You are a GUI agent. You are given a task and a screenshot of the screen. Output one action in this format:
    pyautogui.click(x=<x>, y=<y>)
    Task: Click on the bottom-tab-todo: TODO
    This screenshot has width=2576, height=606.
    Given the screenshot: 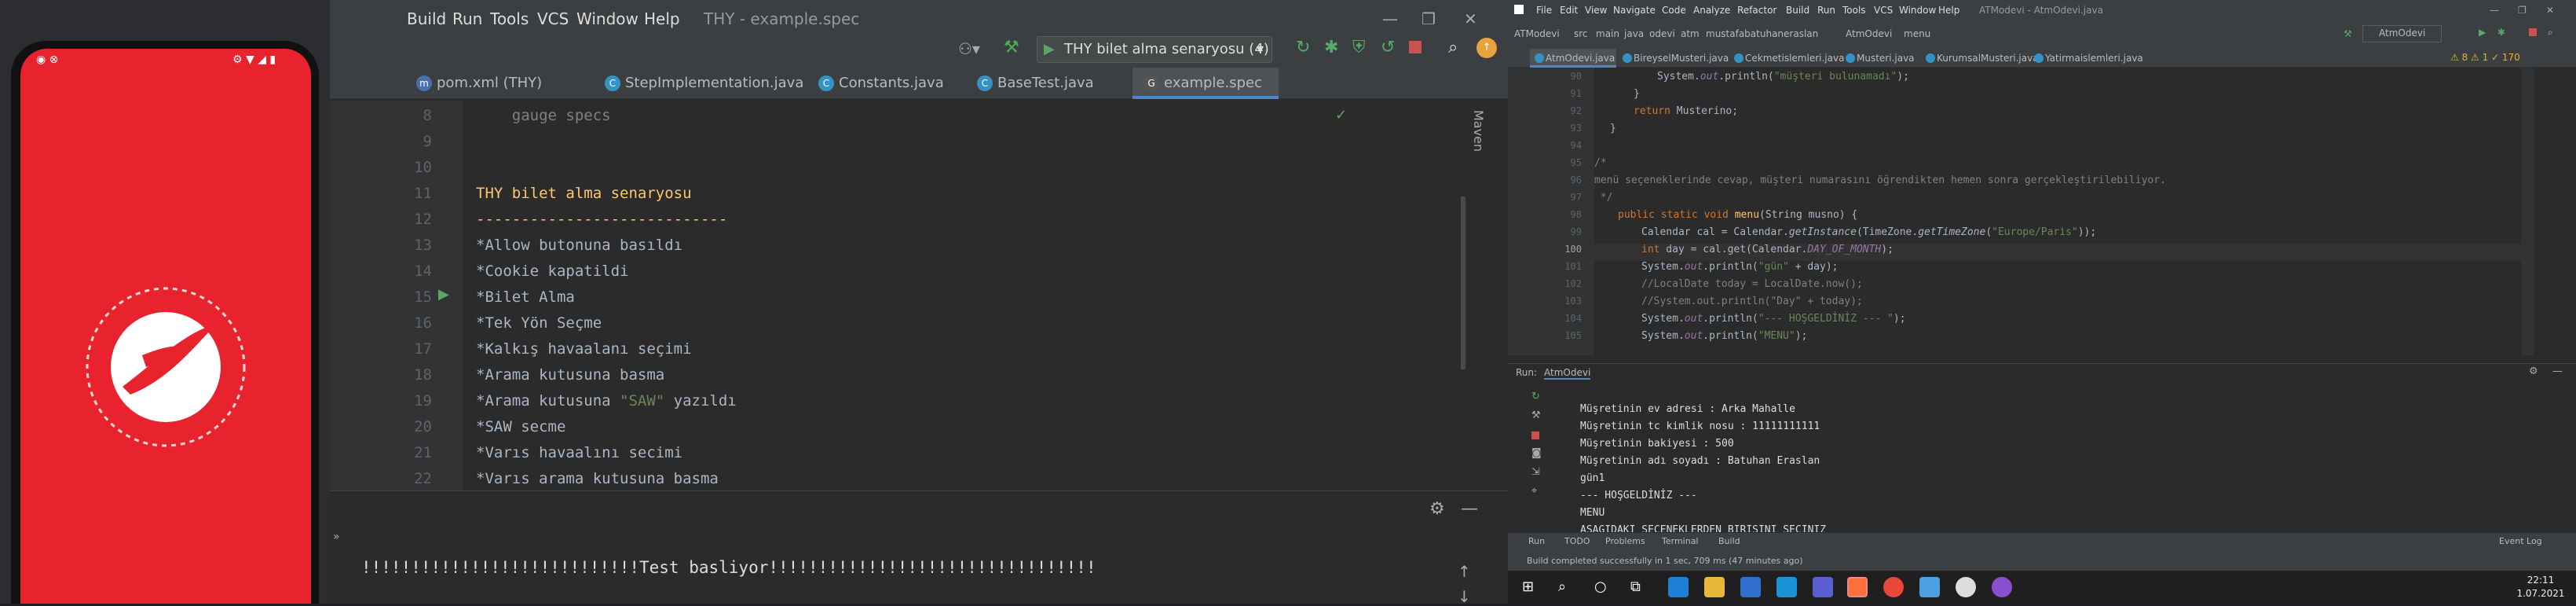 What is the action you would take?
    pyautogui.click(x=1577, y=541)
    